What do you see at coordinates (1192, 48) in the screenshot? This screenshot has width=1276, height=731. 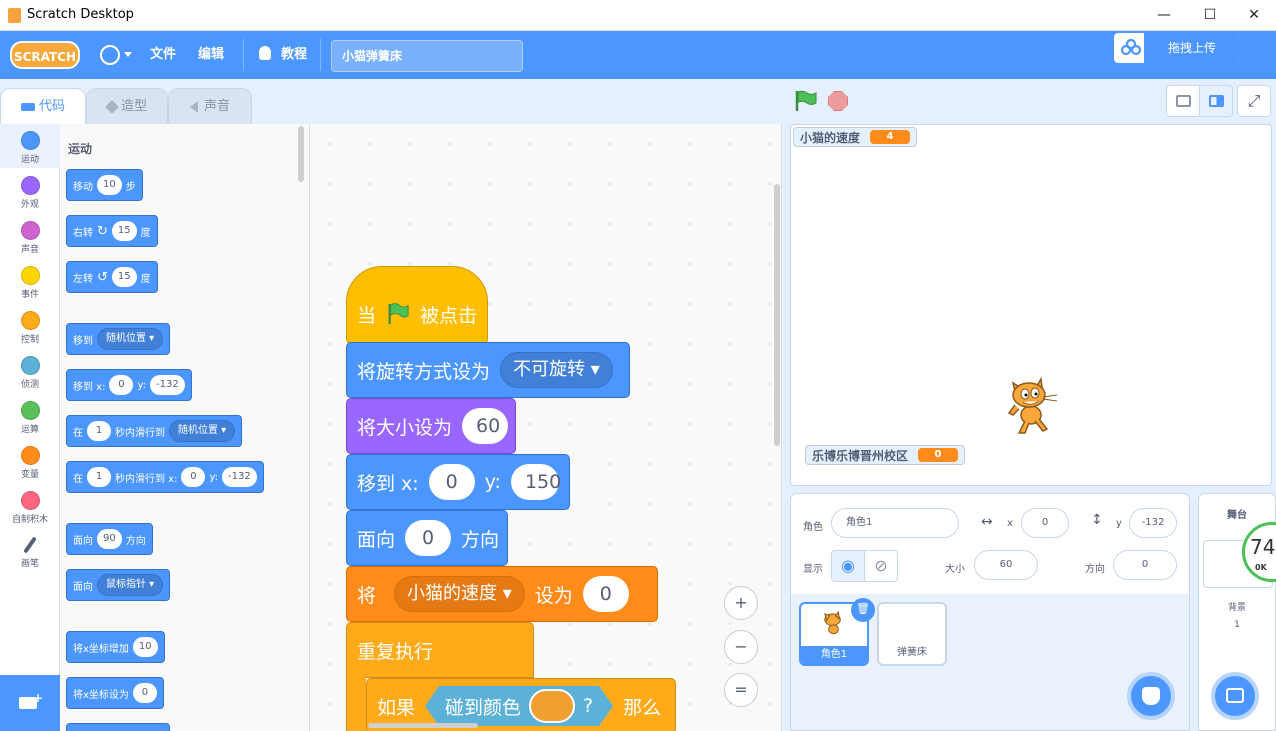 I see `upload-button: 拖拽上传` at bounding box center [1192, 48].